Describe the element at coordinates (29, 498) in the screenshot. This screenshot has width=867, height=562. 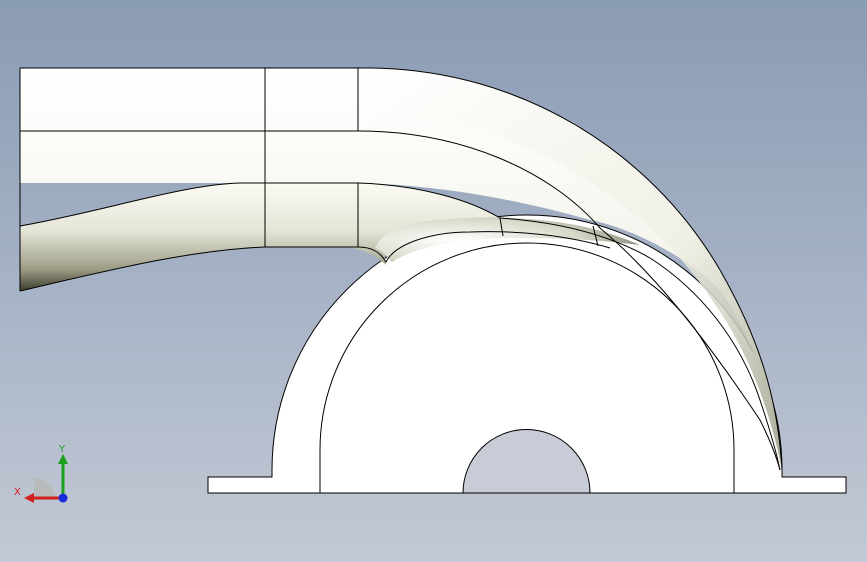
I see `x-axis-arrowhead` at that location.